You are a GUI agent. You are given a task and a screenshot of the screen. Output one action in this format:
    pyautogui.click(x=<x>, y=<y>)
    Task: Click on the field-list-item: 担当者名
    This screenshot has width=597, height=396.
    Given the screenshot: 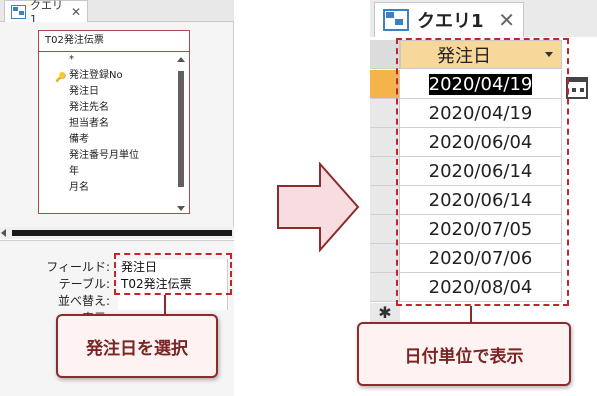 What is the action you would take?
    pyautogui.click(x=114, y=124)
    